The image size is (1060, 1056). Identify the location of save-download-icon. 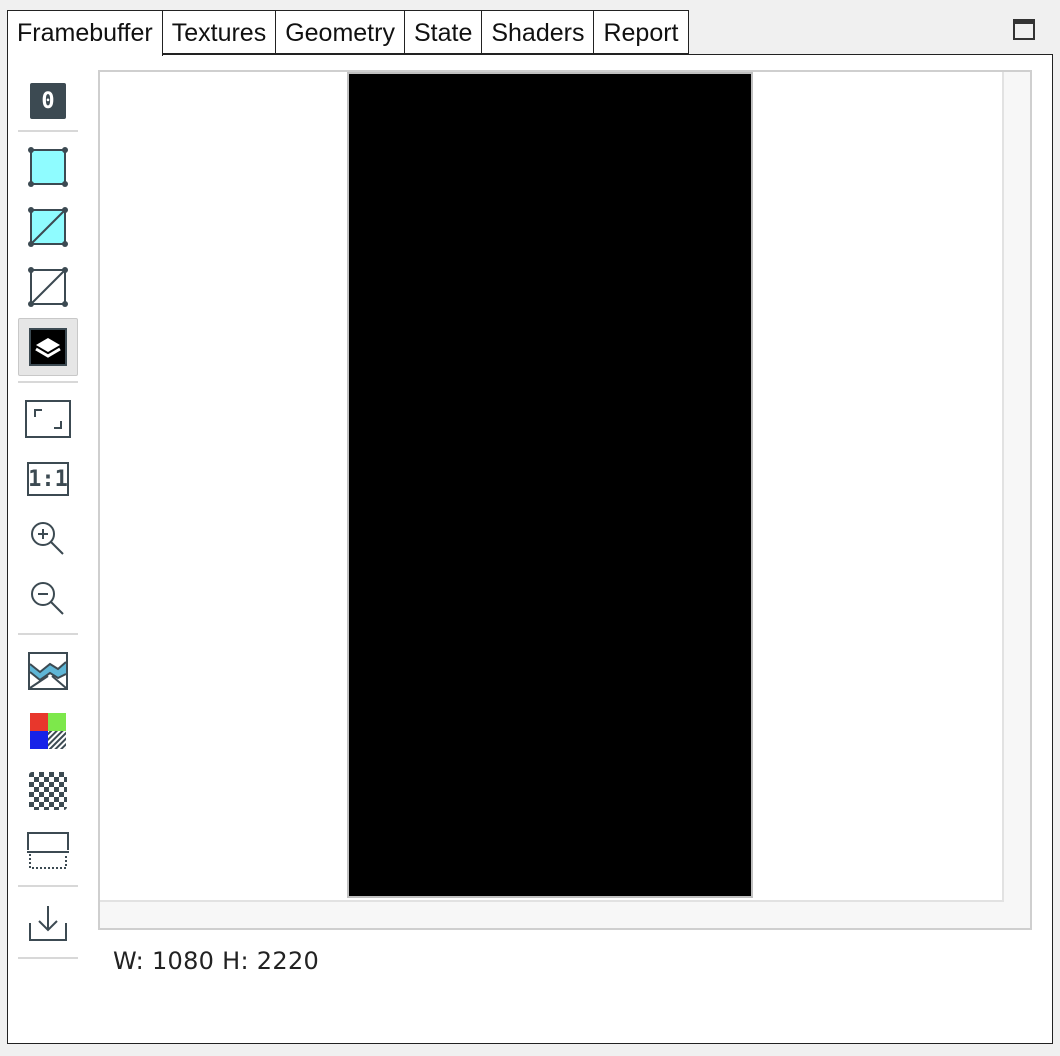
(48, 923).